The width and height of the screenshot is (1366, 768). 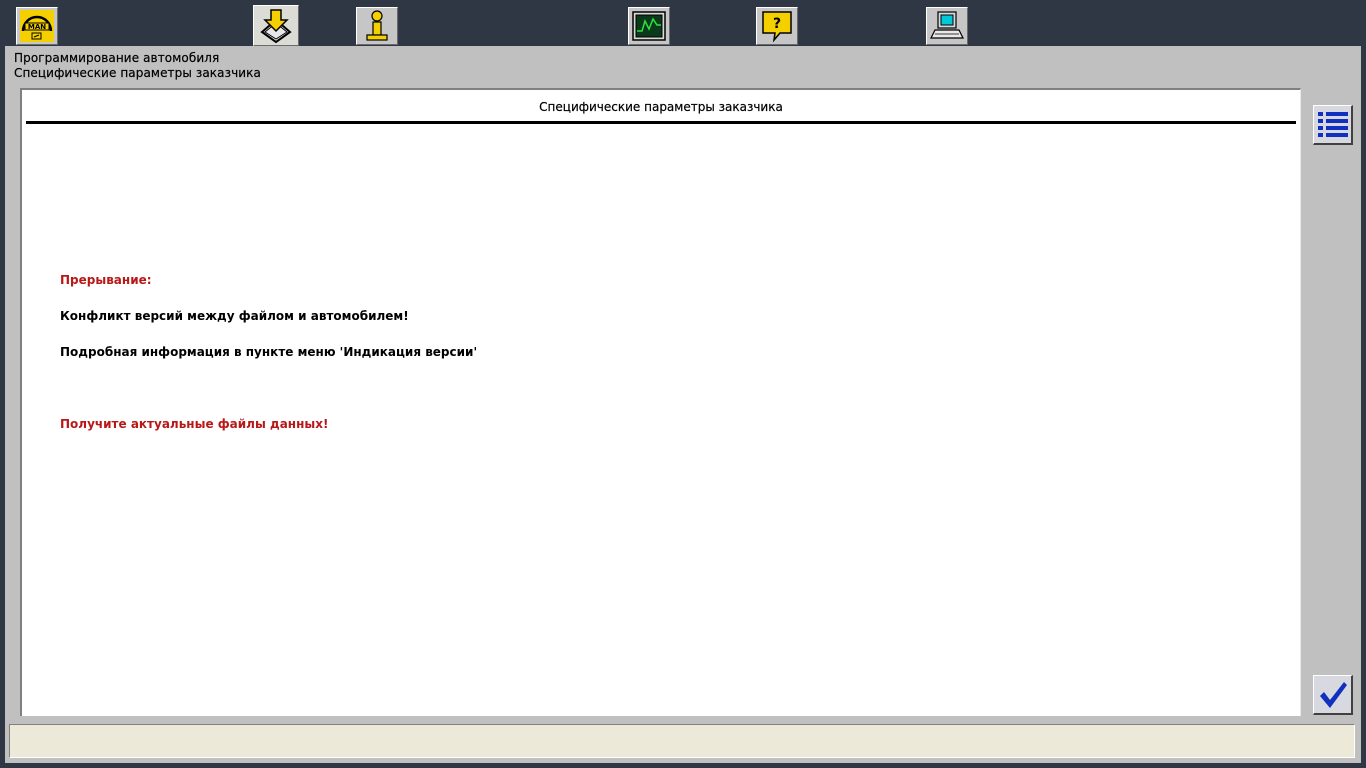 I want to click on computer-terminal-icon, so click(x=947, y=25).